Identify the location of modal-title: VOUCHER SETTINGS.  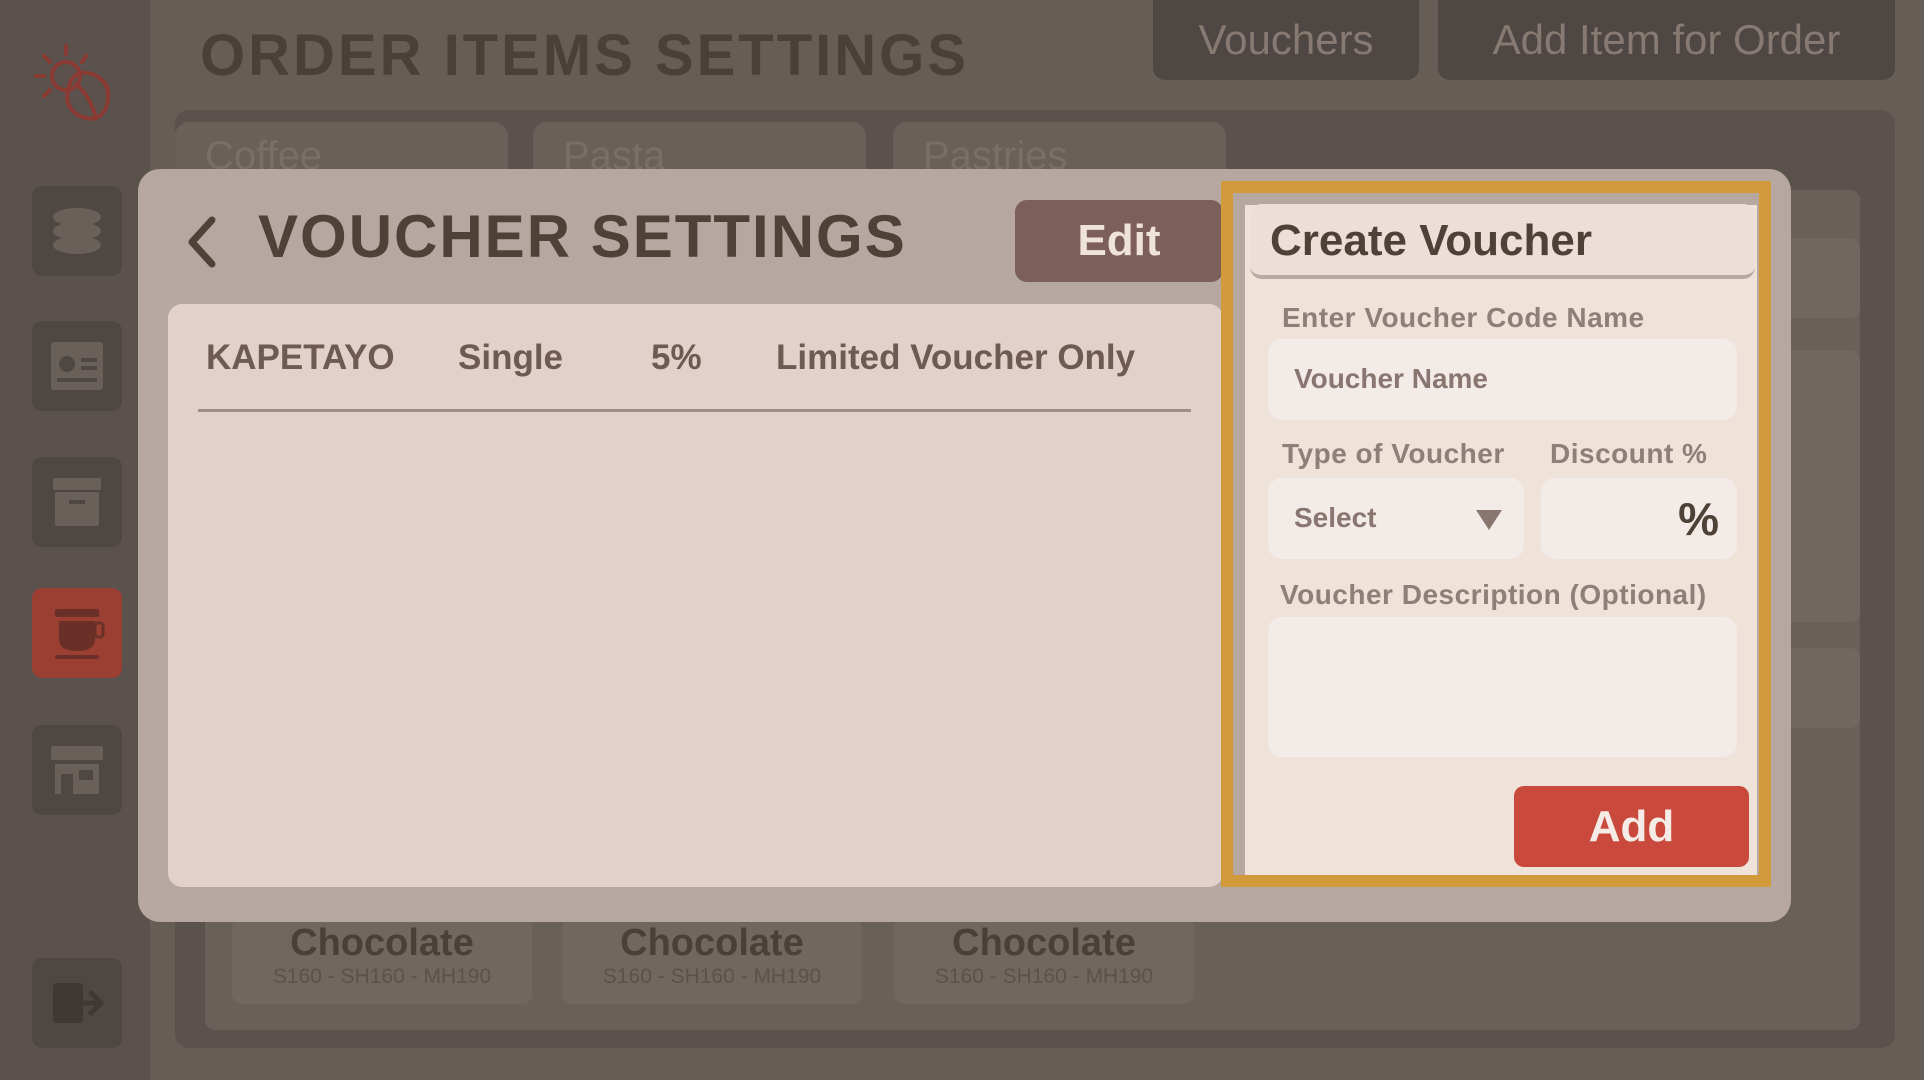
(582, 236).